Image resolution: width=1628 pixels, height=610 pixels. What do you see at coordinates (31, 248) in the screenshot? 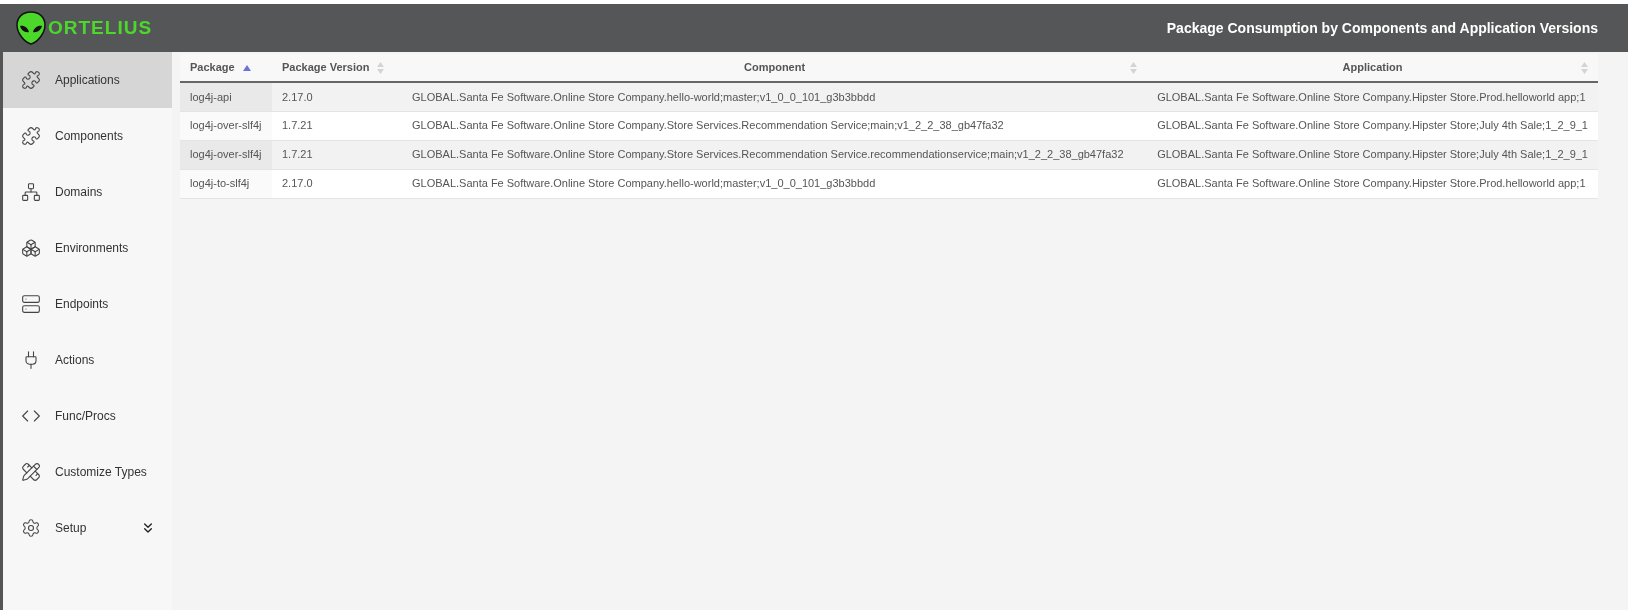
I see `boxes-icon` at bounding box center [31, 248].